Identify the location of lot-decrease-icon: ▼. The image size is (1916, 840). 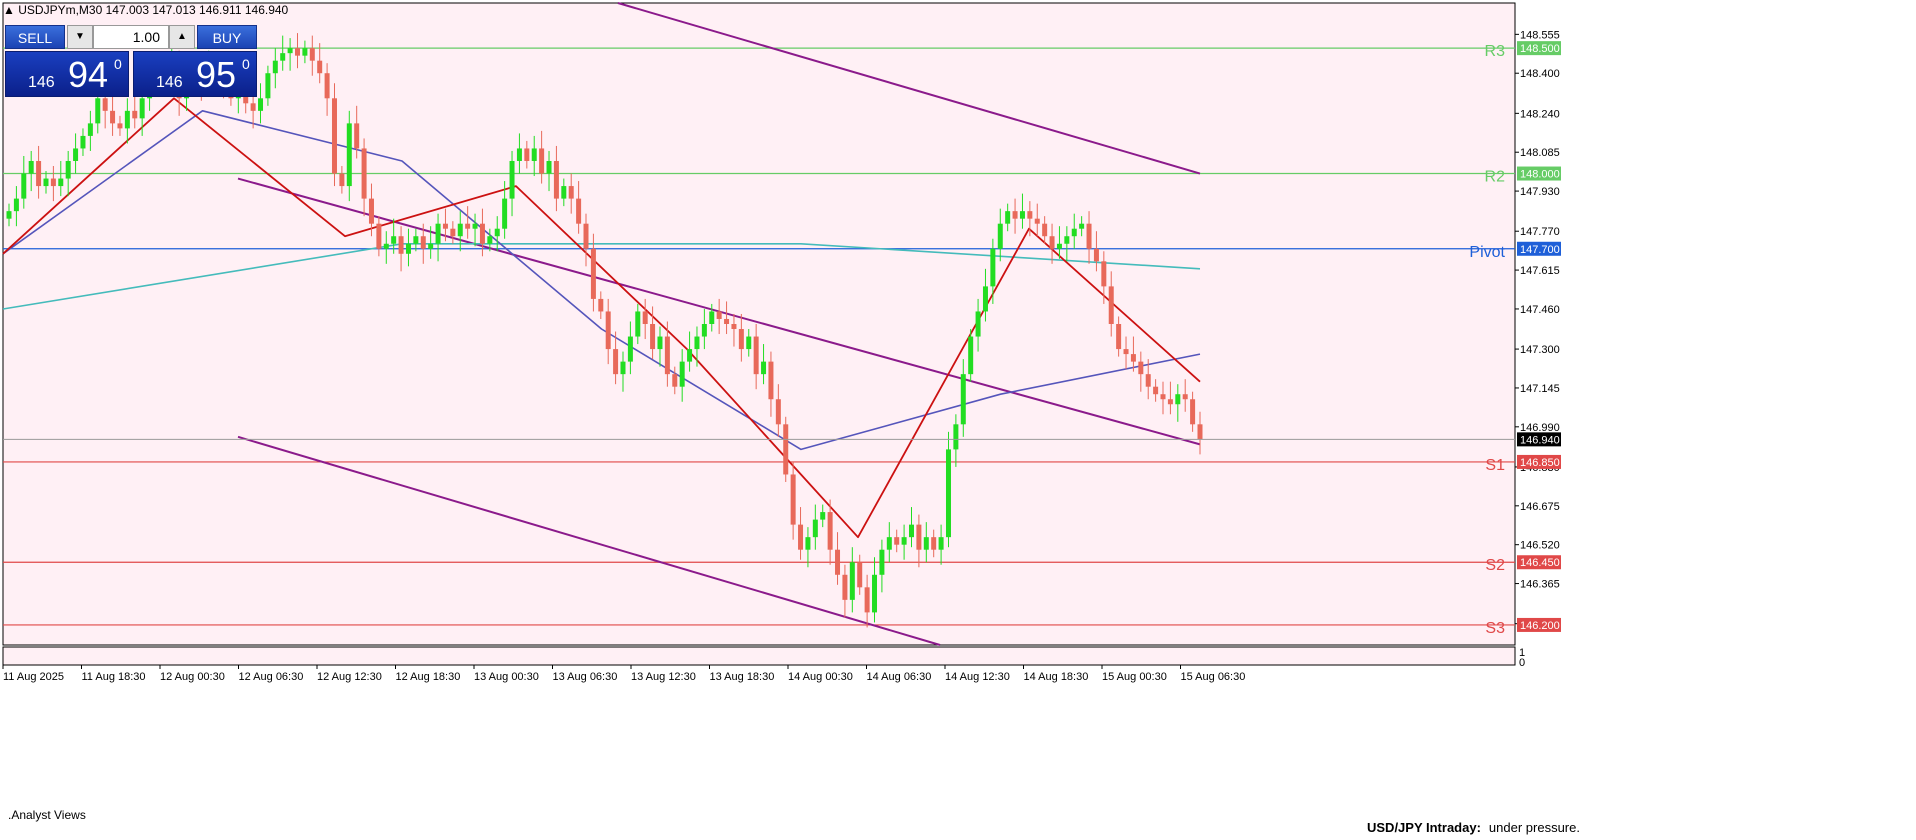
(80, 37).